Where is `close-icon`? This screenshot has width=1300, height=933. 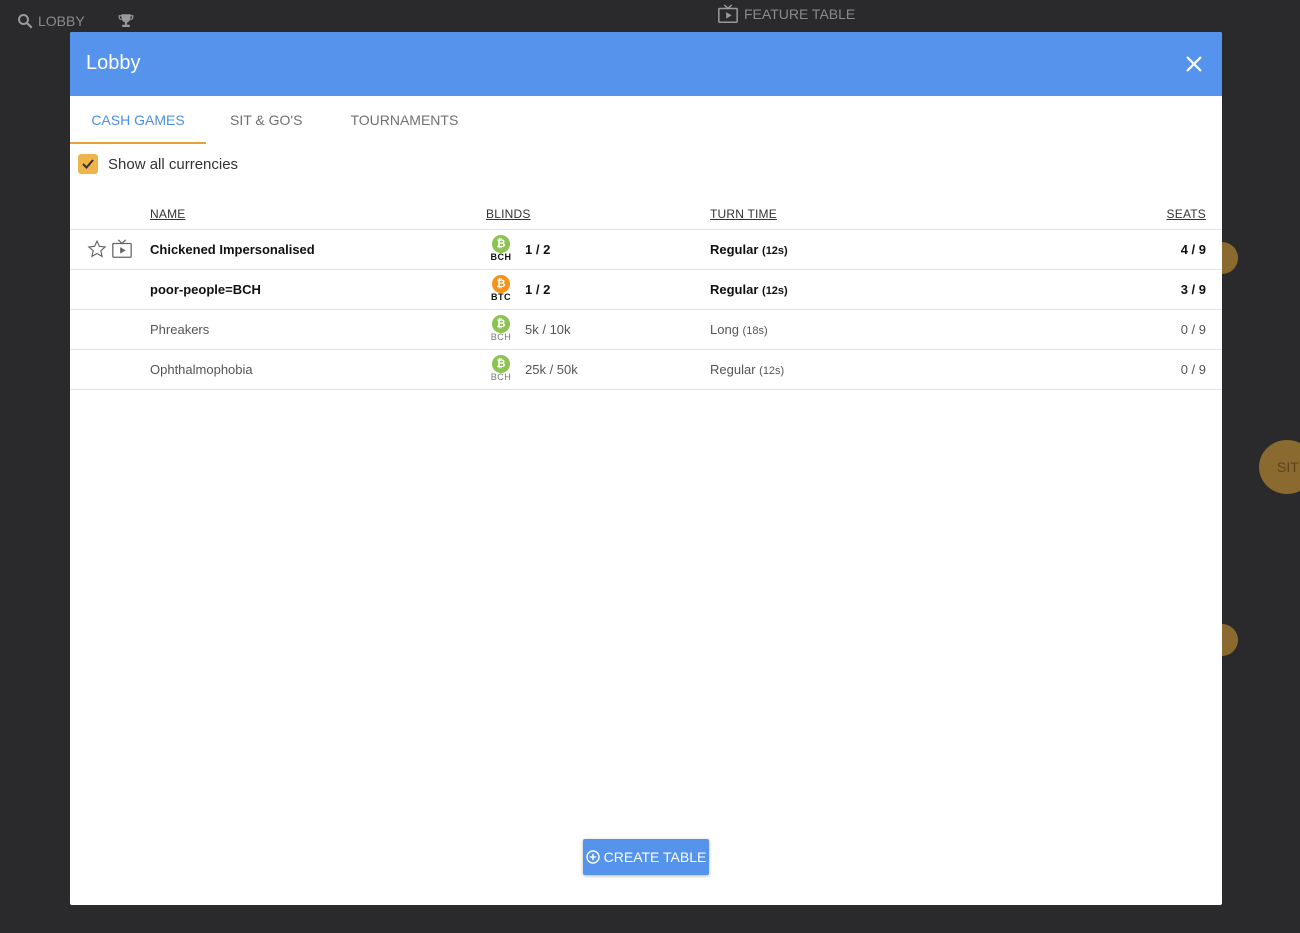
close-icon is located at coordinates (1194, 64).